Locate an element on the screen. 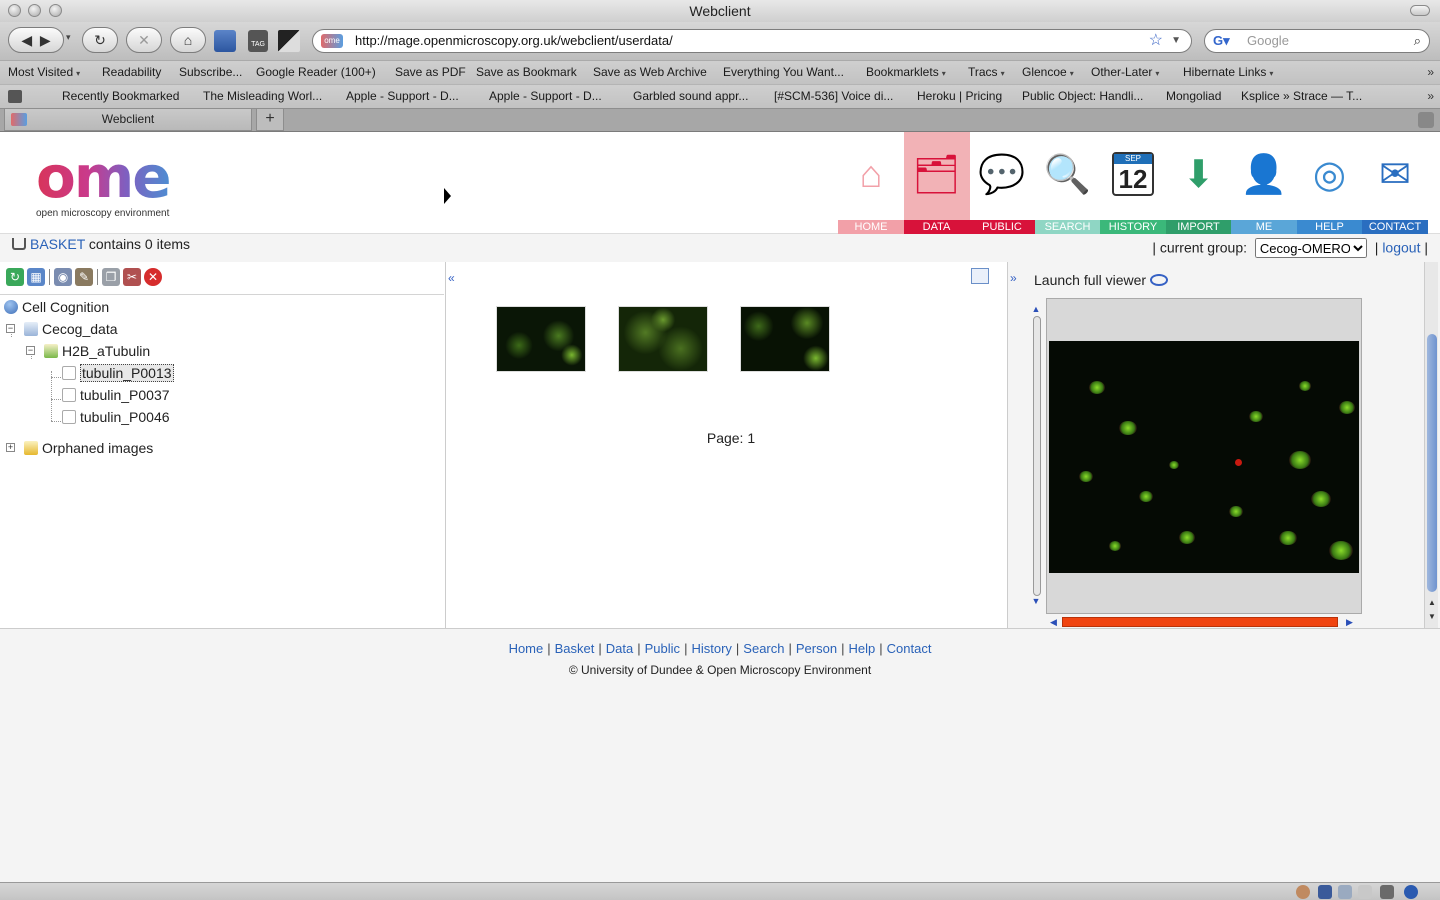 This screenshot has width=1440, height=900. scroll-down-icon: ▼ is located at coordinates (1432, 617).